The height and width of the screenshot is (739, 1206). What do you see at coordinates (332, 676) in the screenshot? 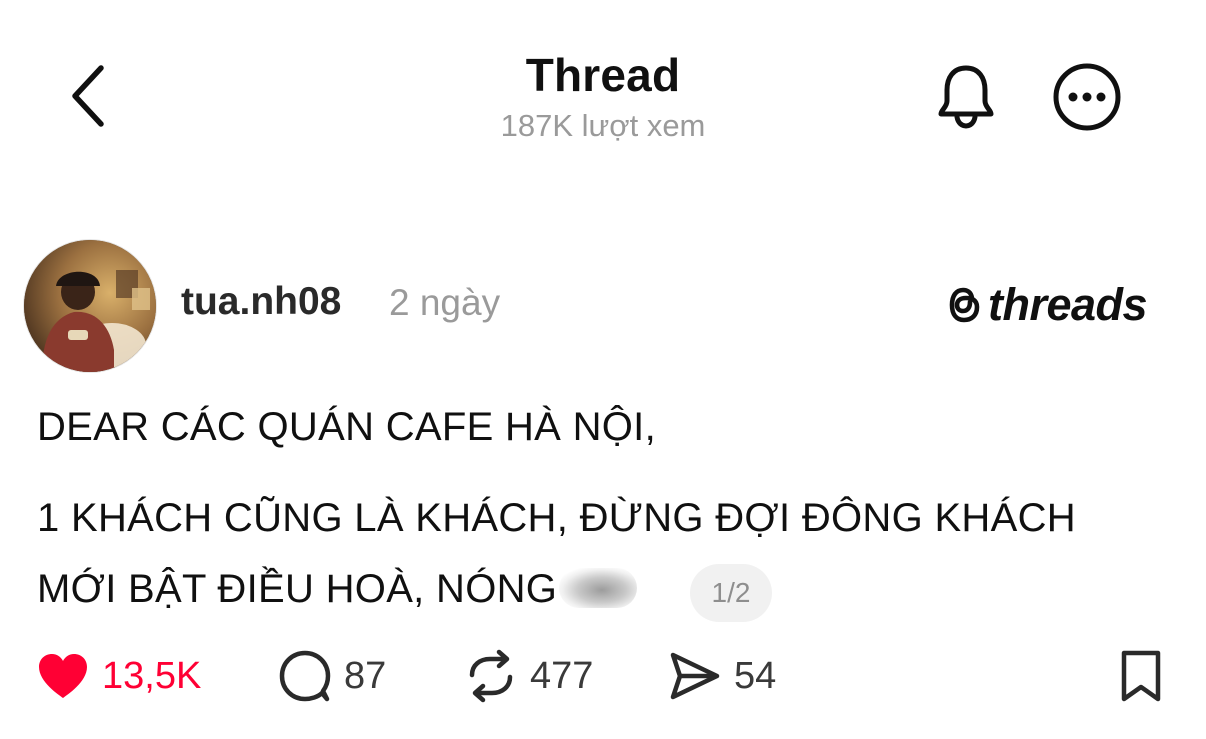
I see `comment-button: 87` at bounding box center [332, 676].